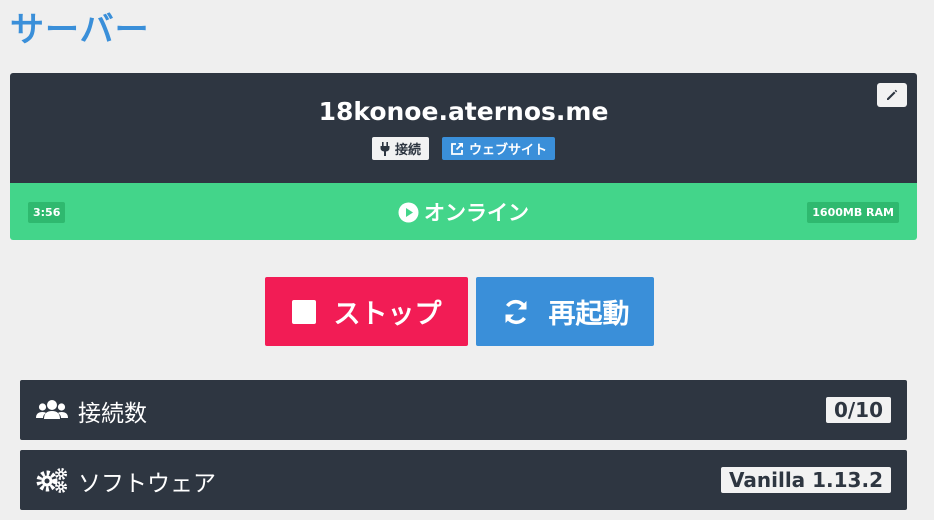  I want to click on stop-label: ストップ, so click(387, 314).